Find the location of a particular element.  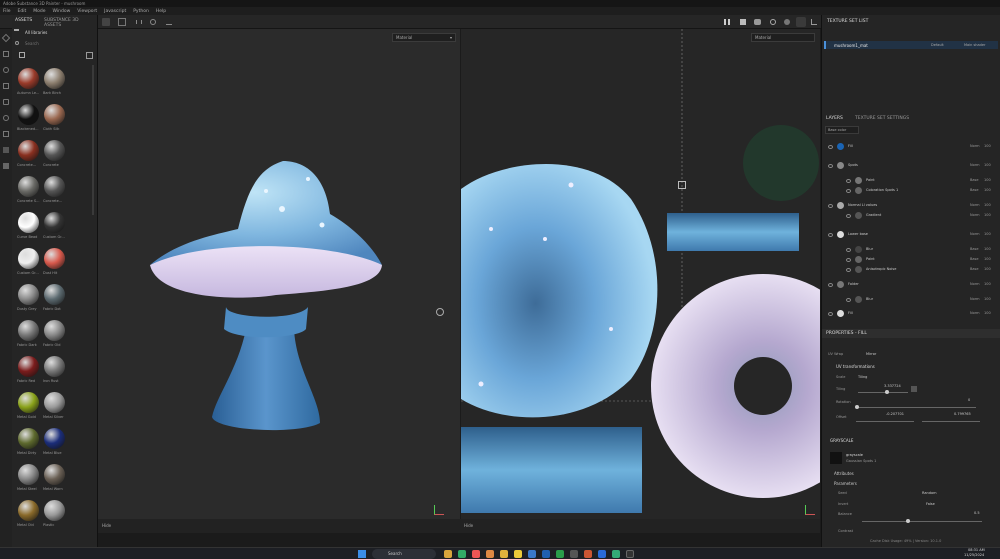

rotation-slider-knob is located at coordinates (857, 407).